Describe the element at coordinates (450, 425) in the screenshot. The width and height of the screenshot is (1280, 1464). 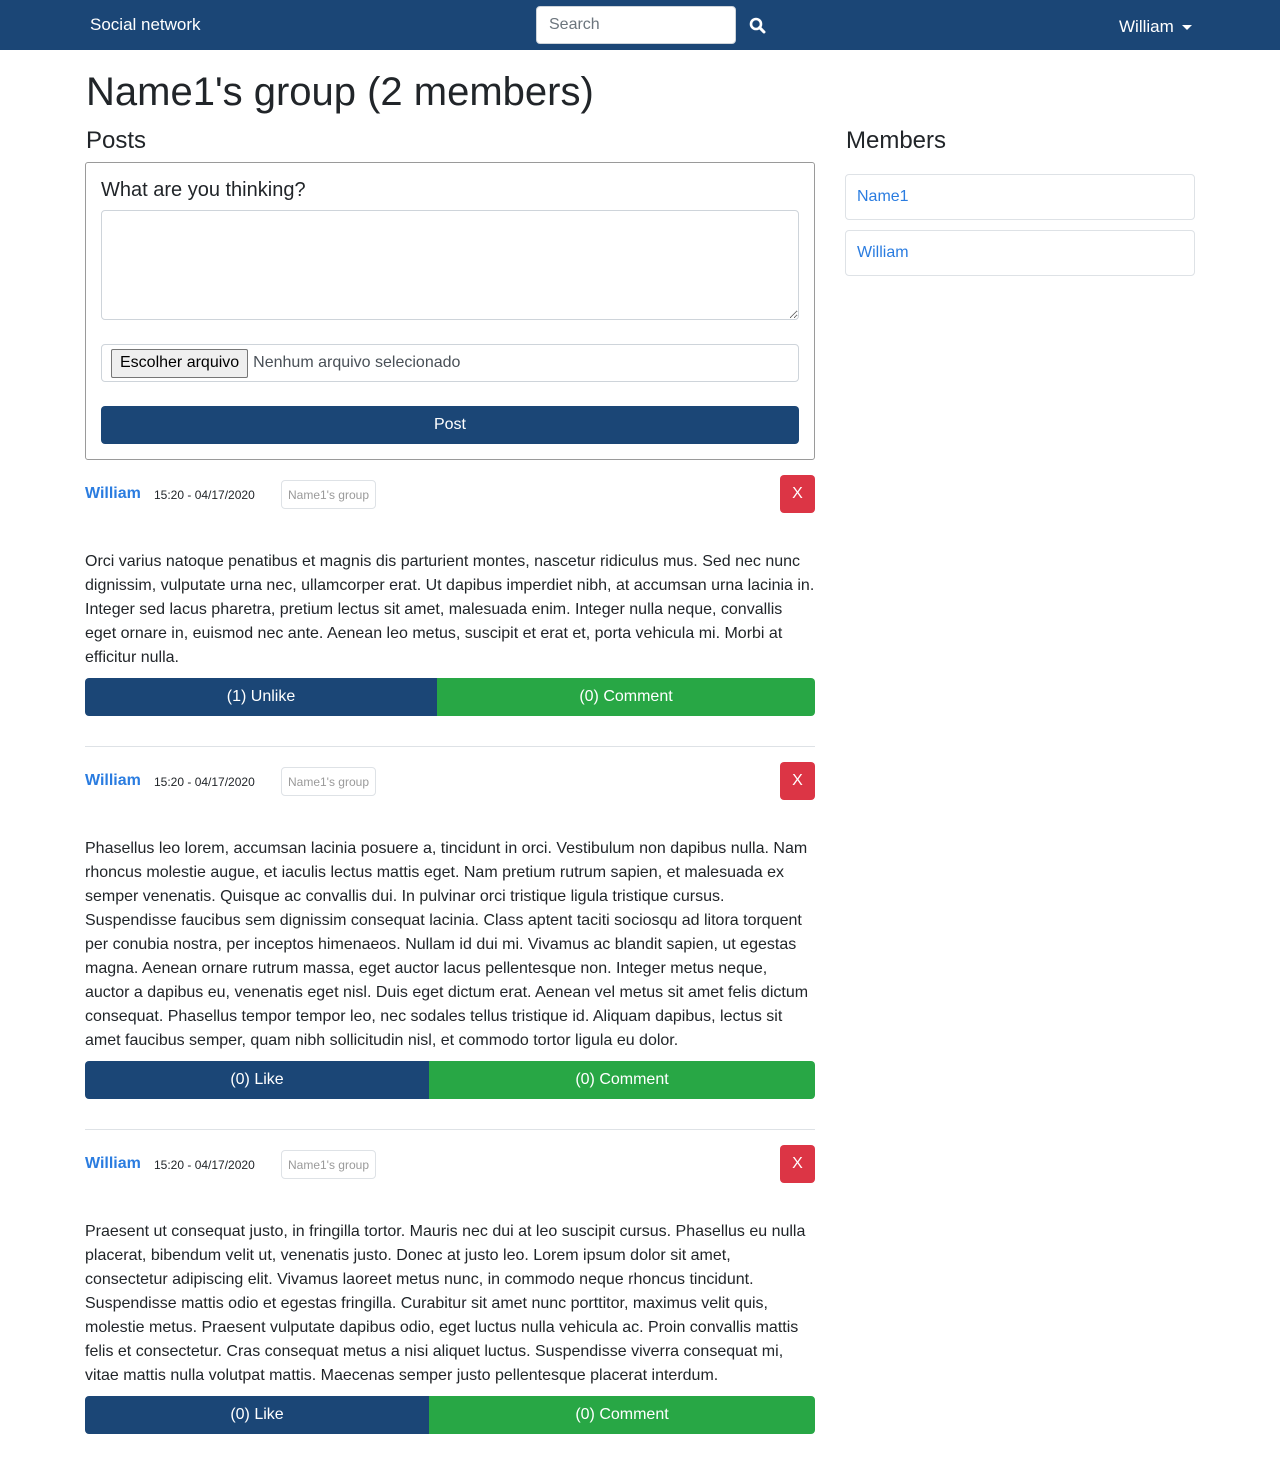
I see `submit-post-button: Post` at that location.